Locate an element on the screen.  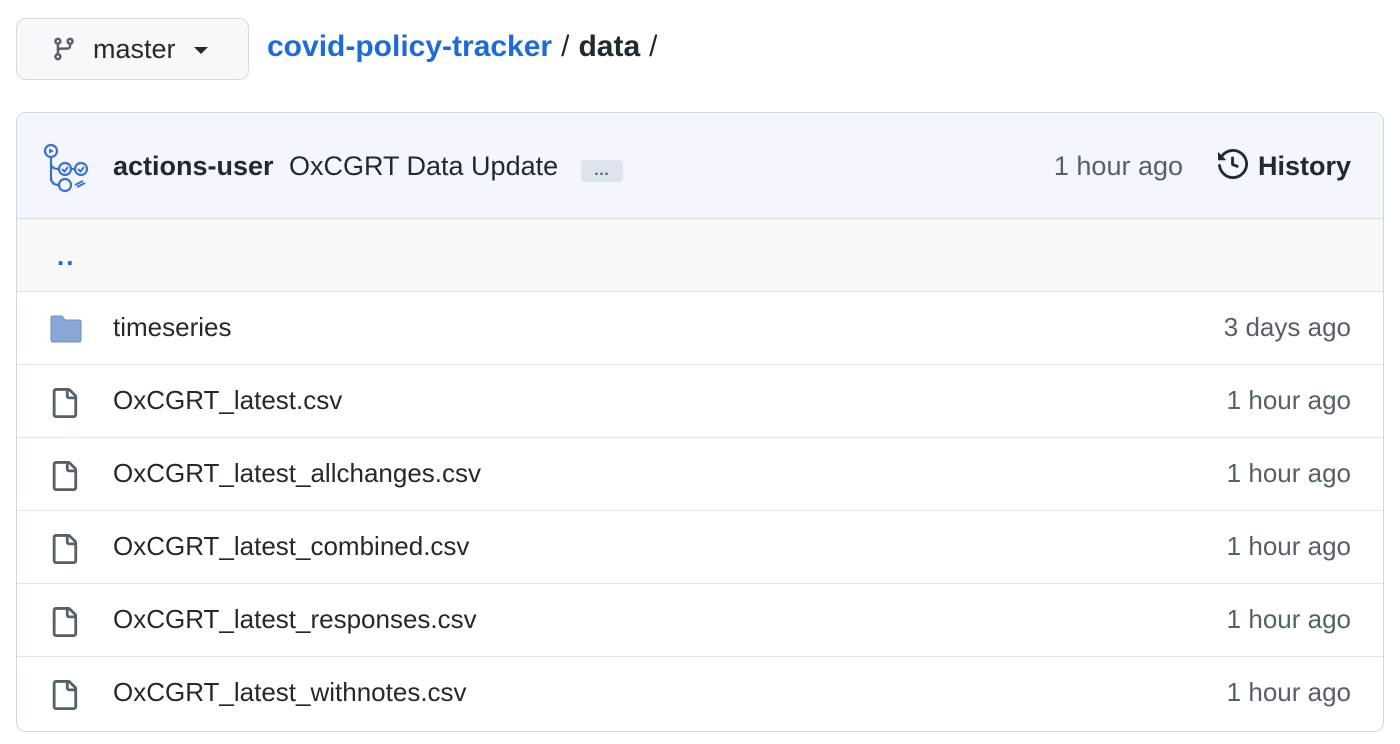
caret-down-icon is located at coordinates (200, 50).